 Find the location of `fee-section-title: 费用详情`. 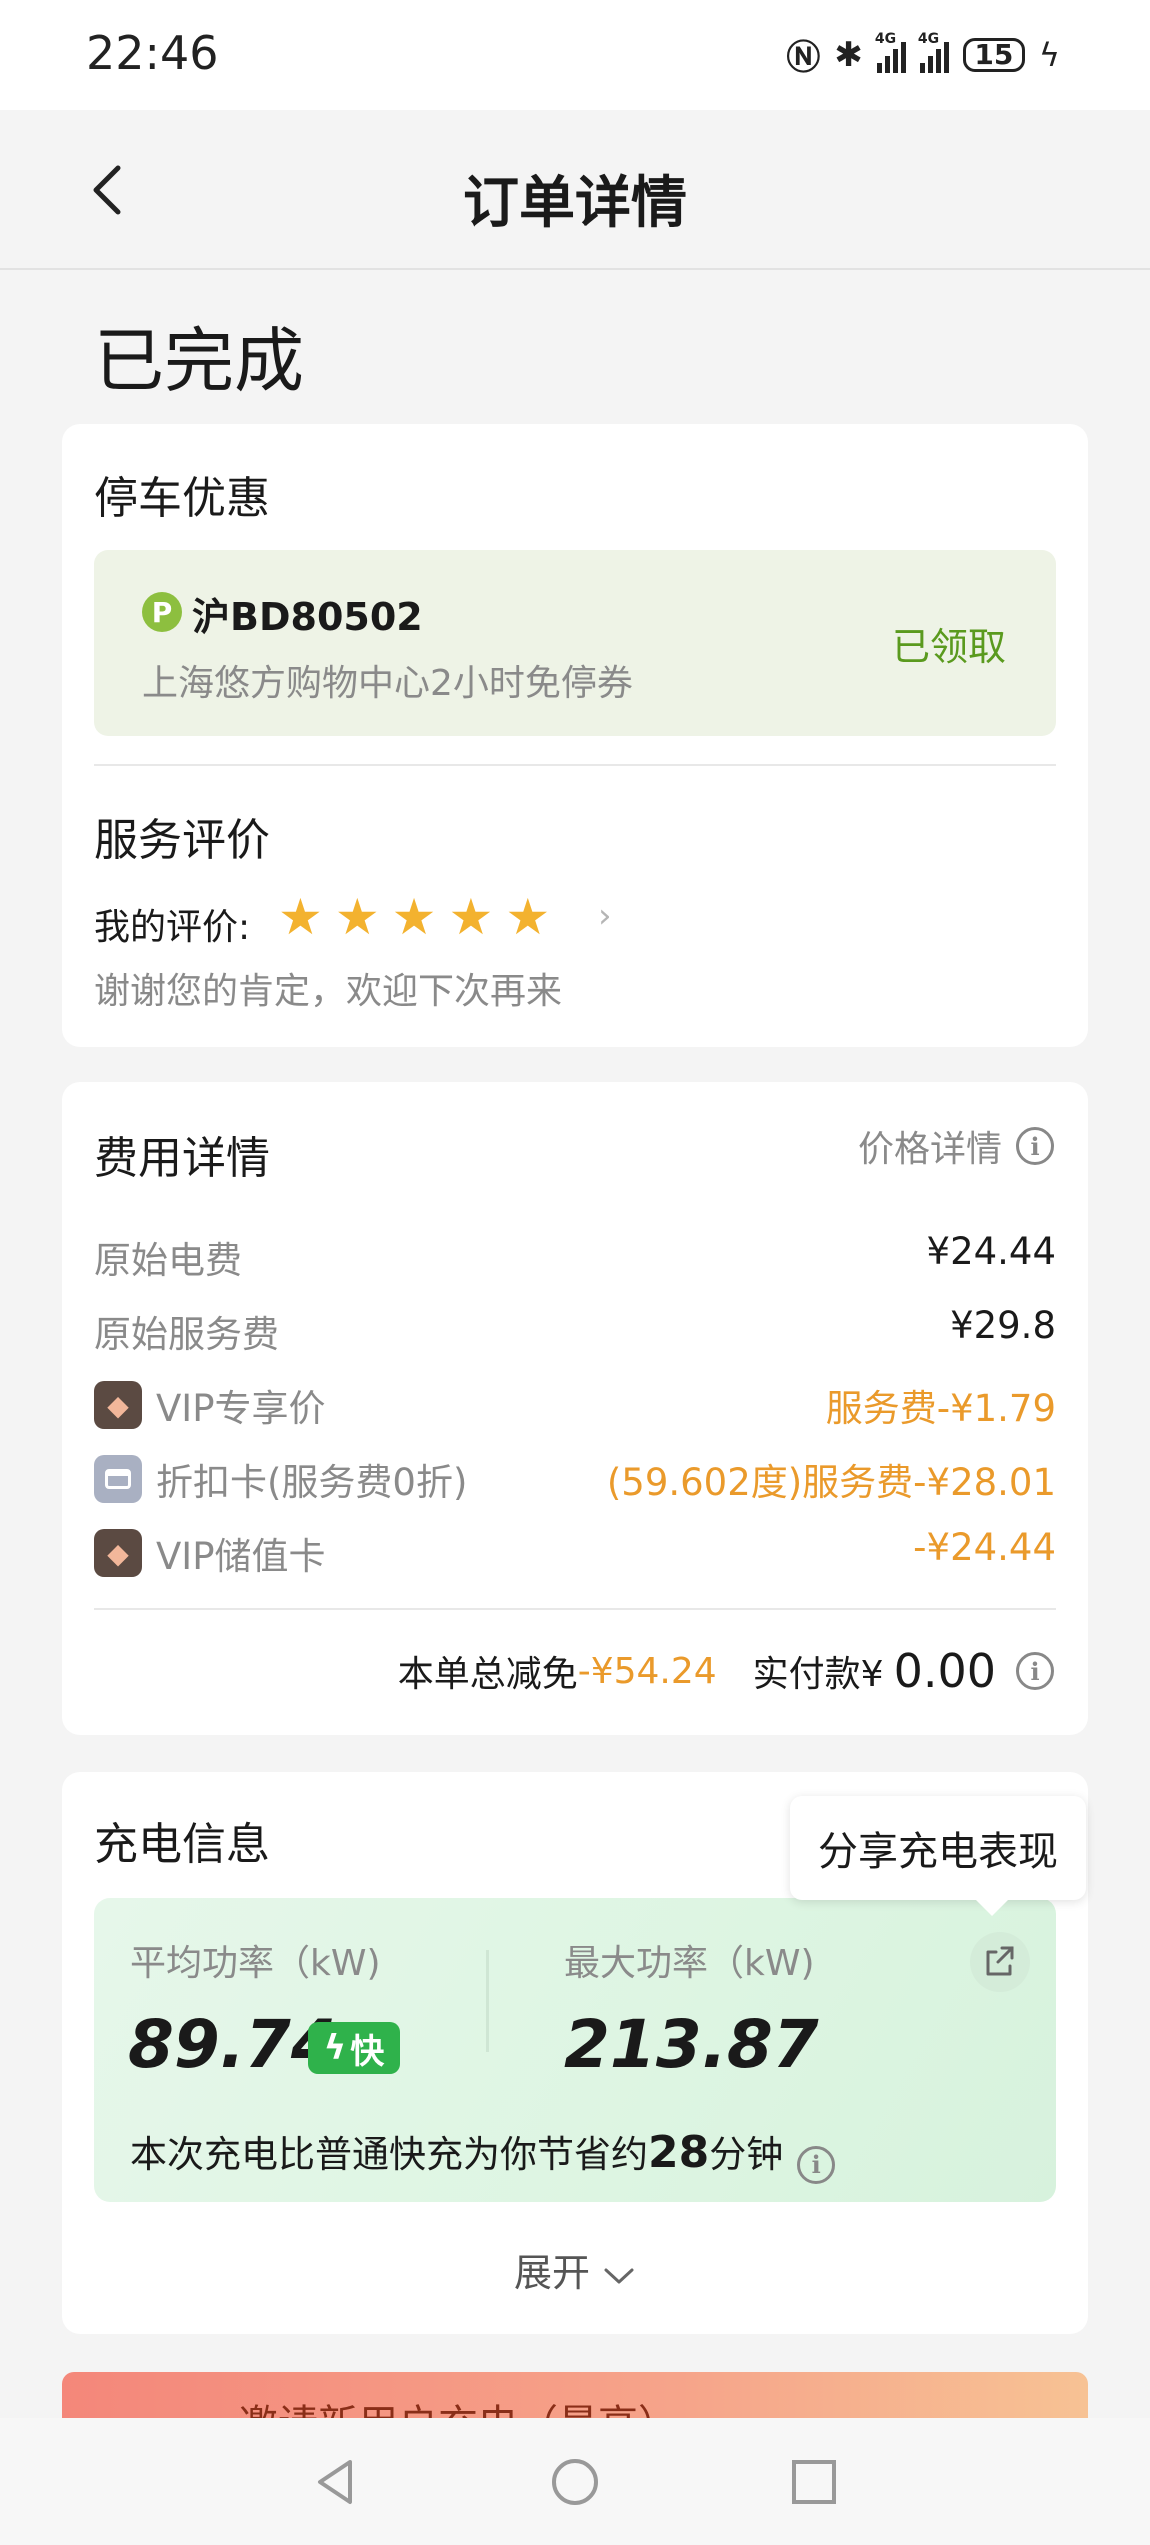

fee-section-title: 费用详情 is located at coordinates (182, 1158).